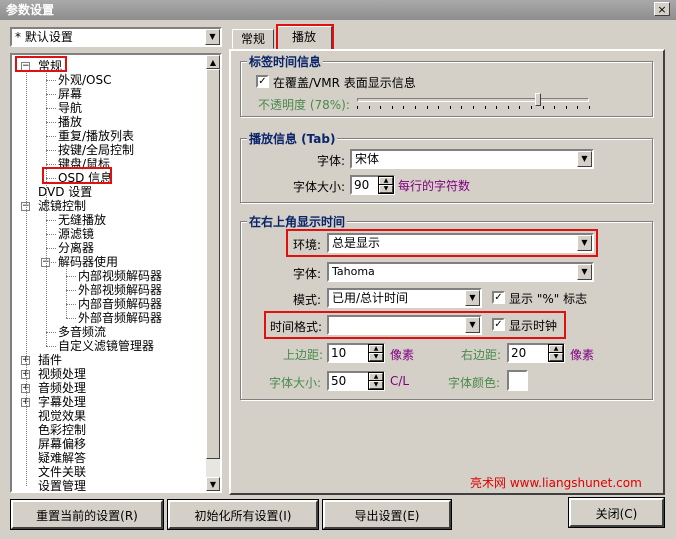 The height and width of the screenshot is (539, 676). What do you see at coordinates (120, 304) in the screenshot?
I see `tree-item: 内部音频解码器` at bounding box center [120, 304].